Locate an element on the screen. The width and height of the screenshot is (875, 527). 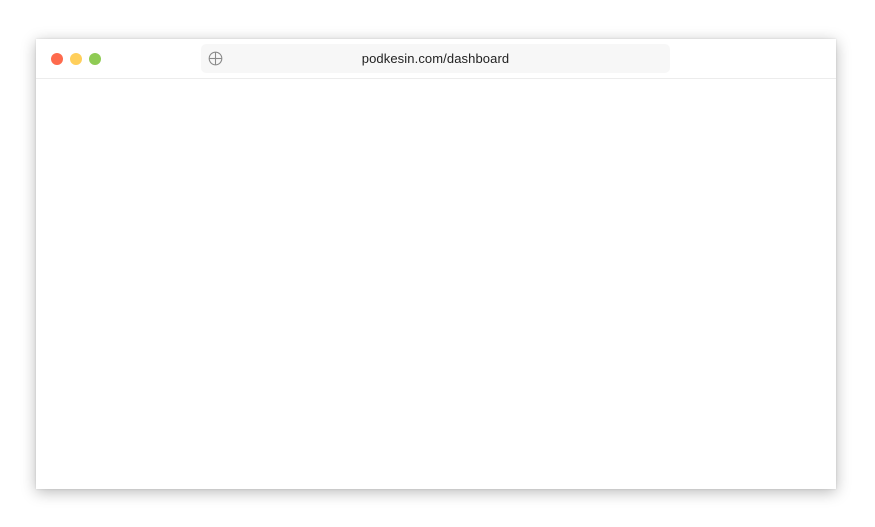
title-bar: podkesin.com/dashboard is located at coordinates (436, 59).